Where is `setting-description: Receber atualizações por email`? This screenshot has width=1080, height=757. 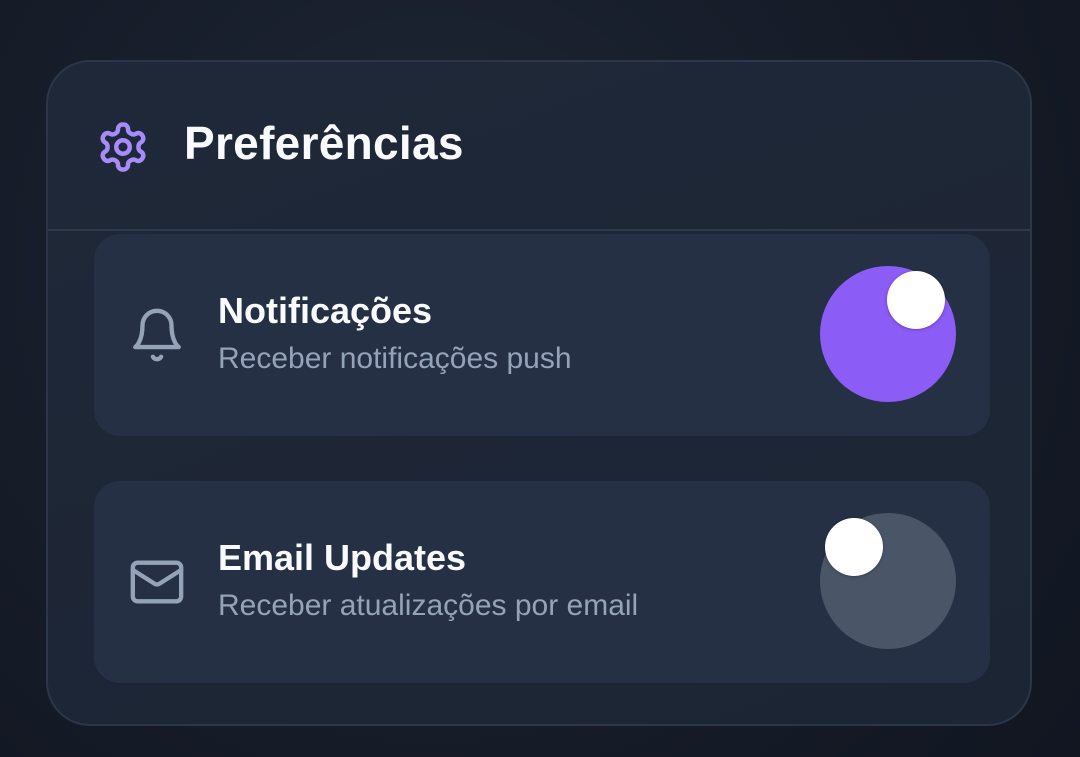 setting-description: Receber atualizações por email is located at coordinates (428, 605).